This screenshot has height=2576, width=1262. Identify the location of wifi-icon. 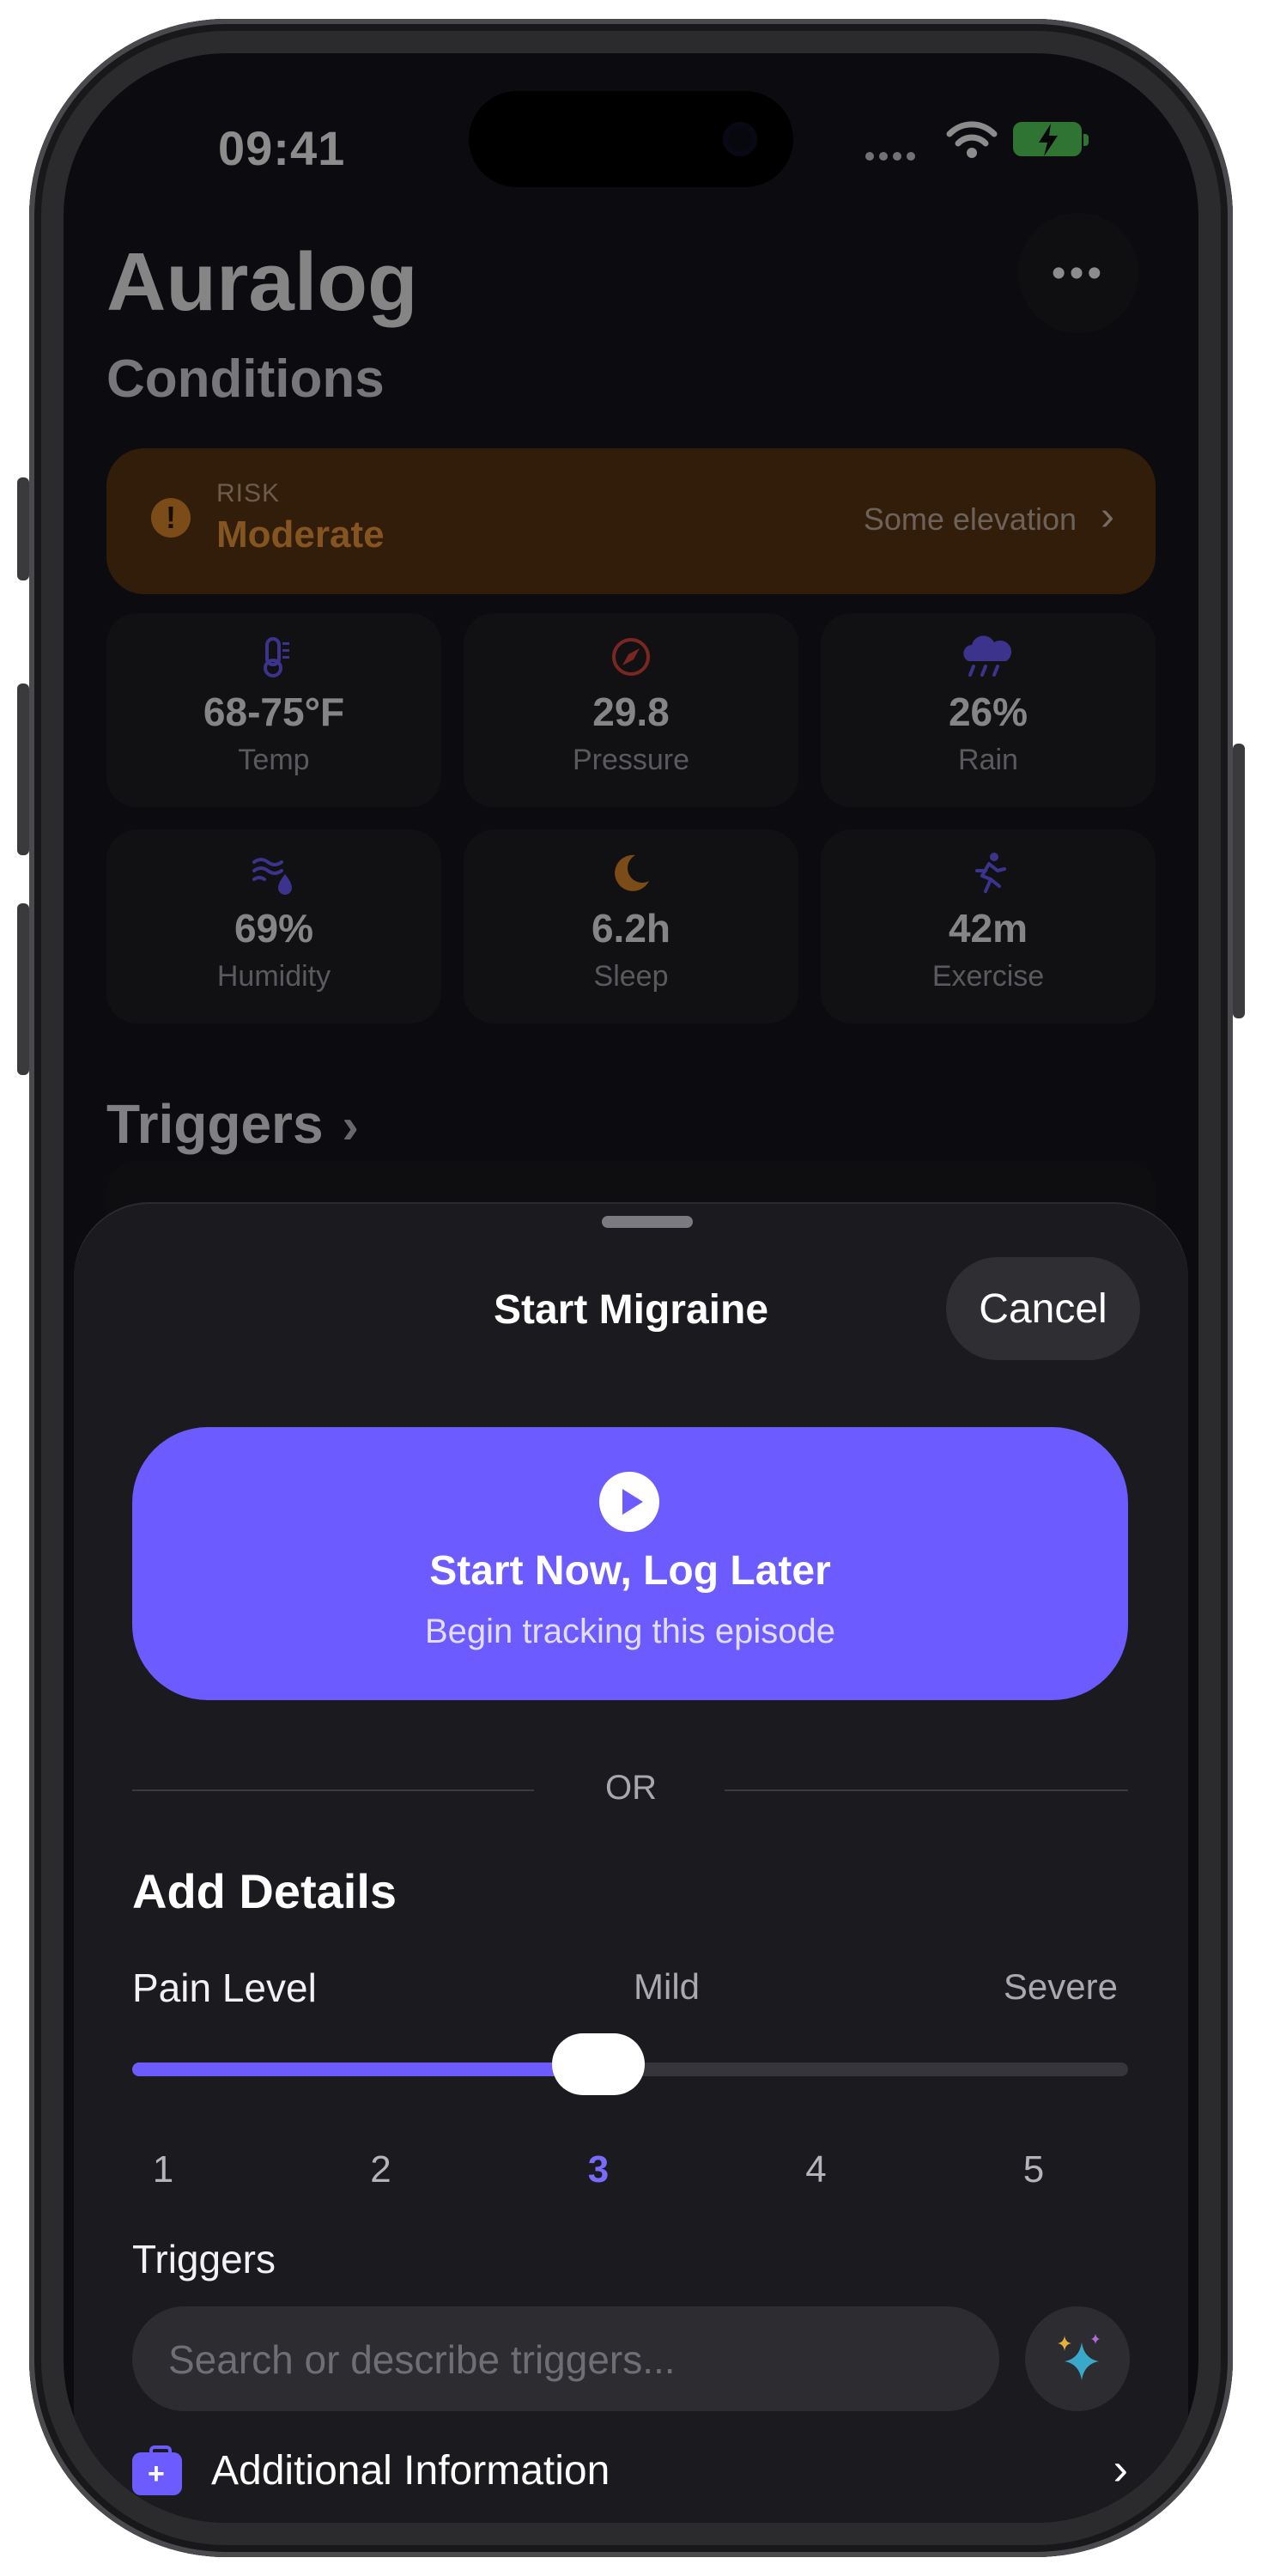
(972, 139).